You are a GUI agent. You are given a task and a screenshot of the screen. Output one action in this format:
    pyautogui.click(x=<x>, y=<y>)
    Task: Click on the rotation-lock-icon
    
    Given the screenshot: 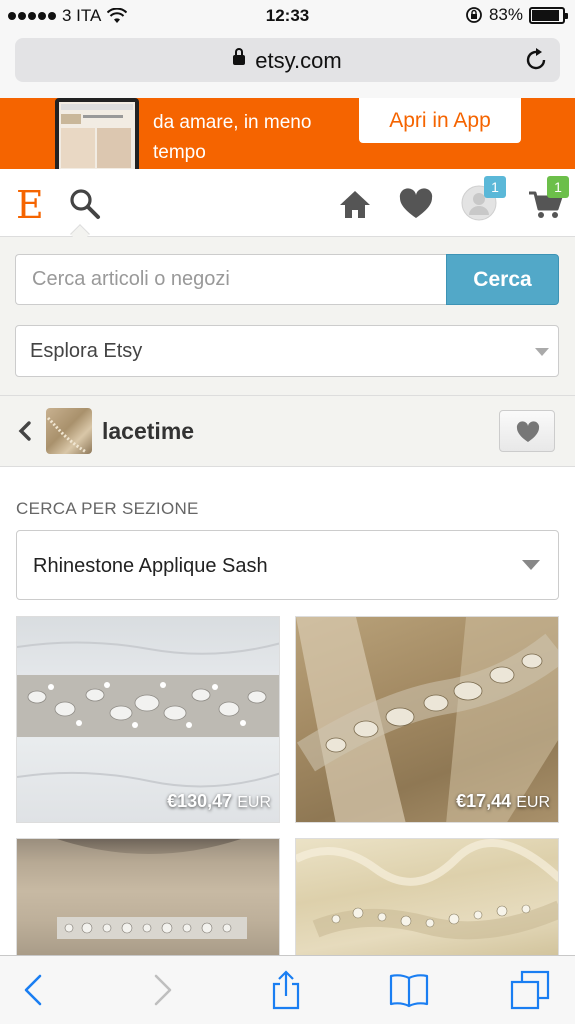 What is the action you would take?
    pyautogui.click(x=474, y=15)
    